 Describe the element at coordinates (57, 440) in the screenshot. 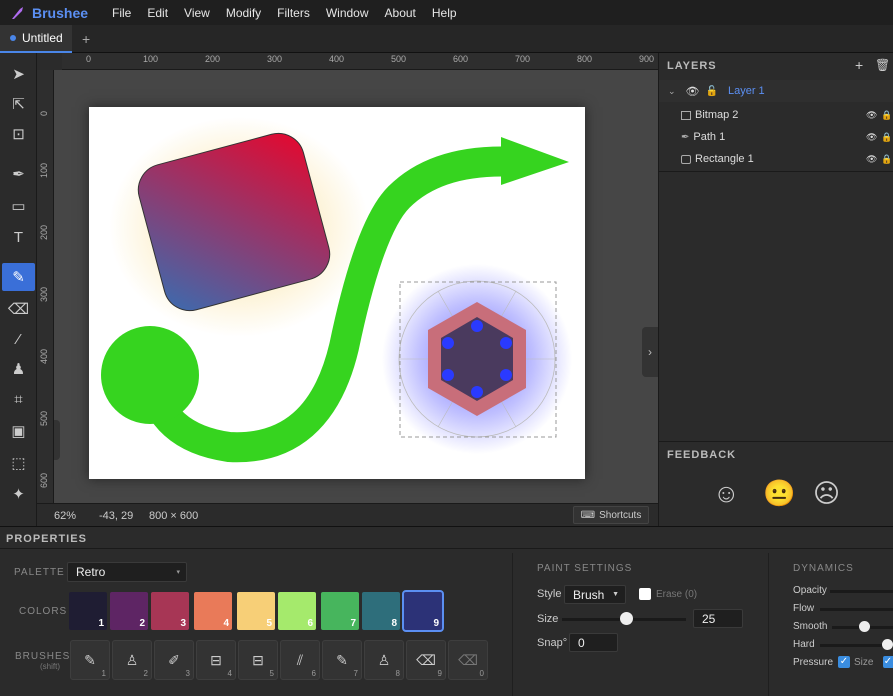

I see `collapse-left-chevron-icon: ‹` at that location.